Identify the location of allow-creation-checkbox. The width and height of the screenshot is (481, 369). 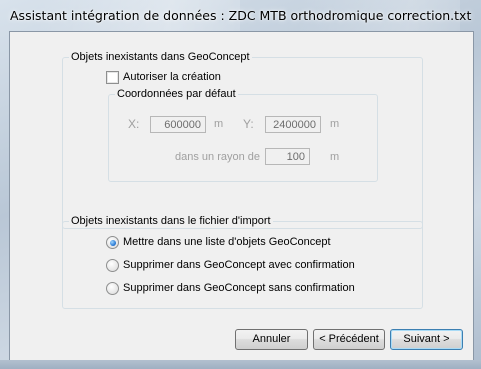
(112, 77).